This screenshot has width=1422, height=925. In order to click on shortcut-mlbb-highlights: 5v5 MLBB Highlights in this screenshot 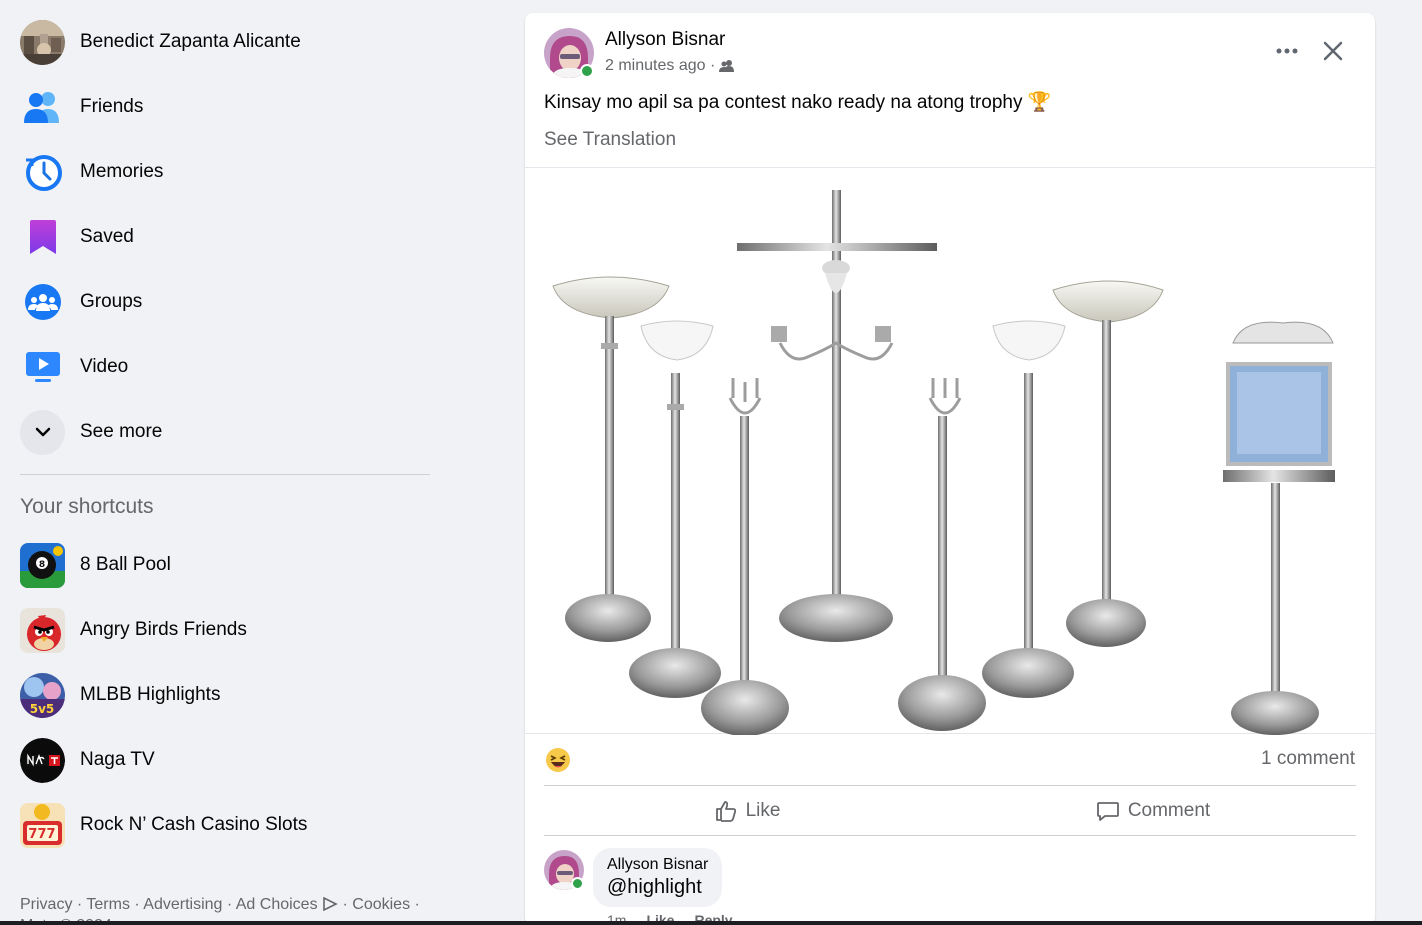, I will do `click(120, 695)`.